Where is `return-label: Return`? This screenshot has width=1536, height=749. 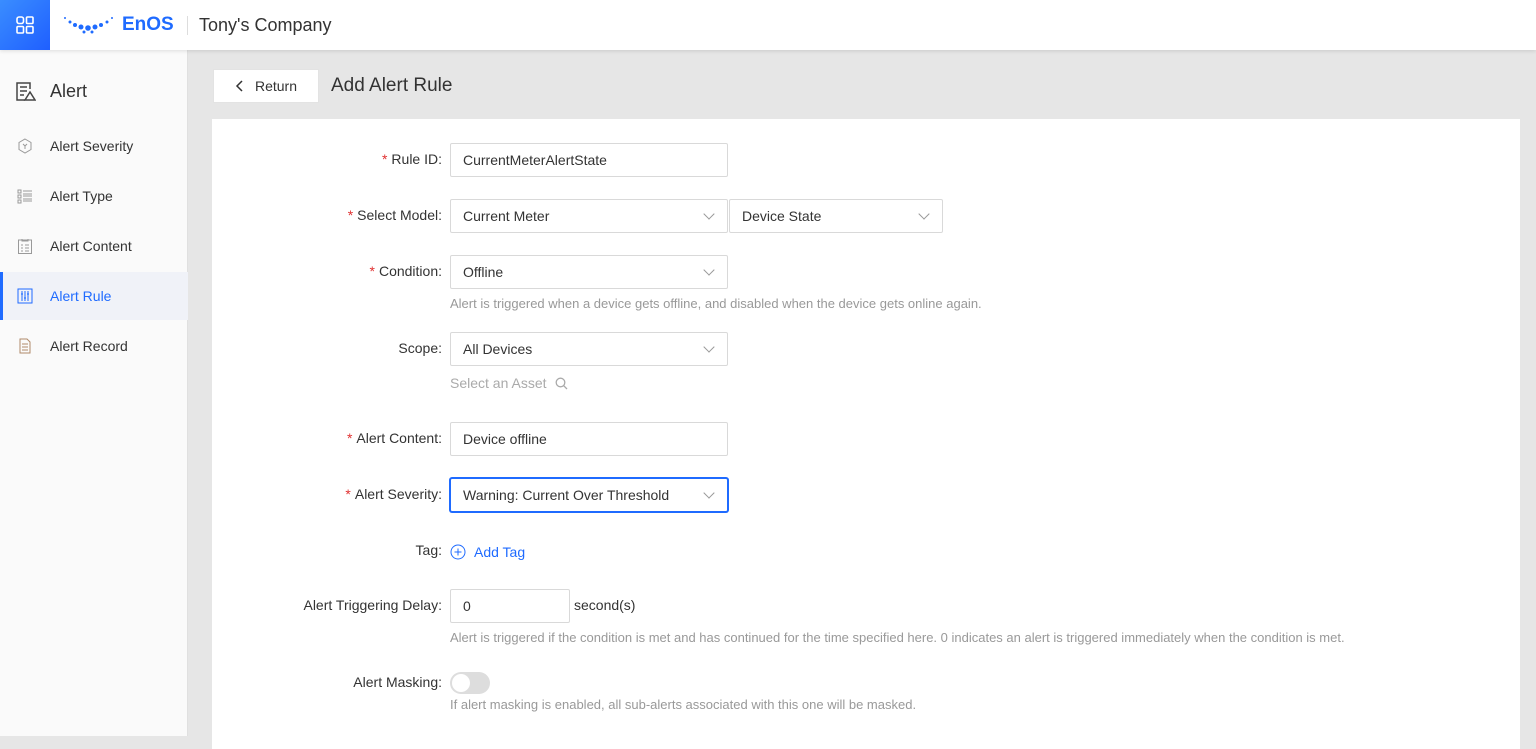
return-label: Return is located at coordinates (276, 86).